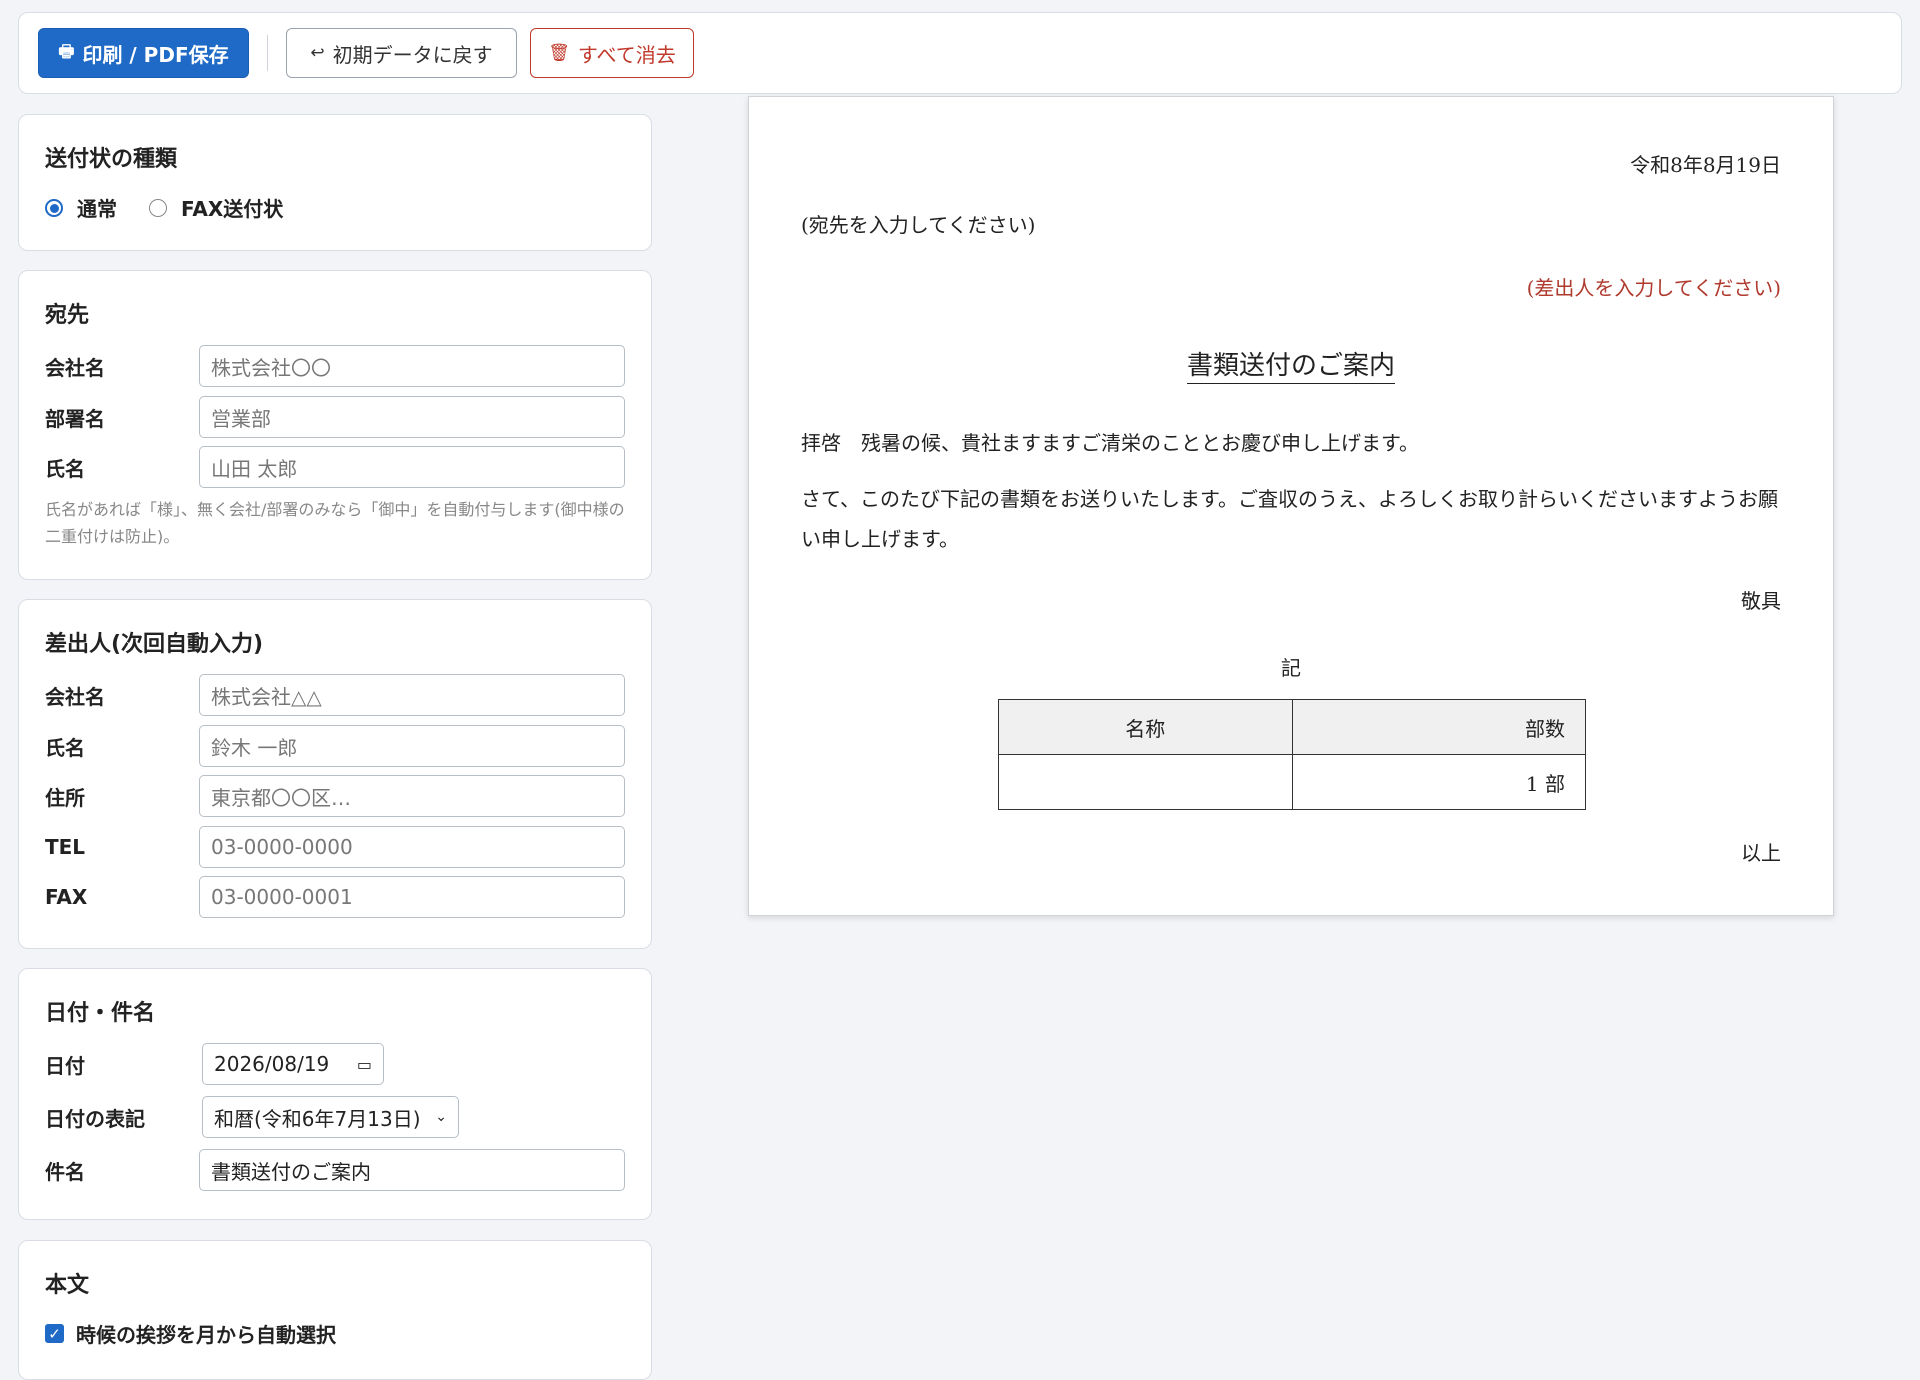  What do you see at coordinates (626, 54) in the screenshot?
I see `clear-button-label: すべて消去` at bounding box center [626, 54].